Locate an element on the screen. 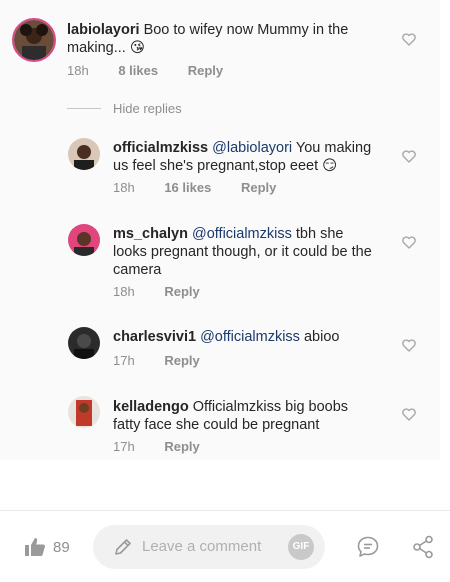 The height and width of the screenshot is (582, 450). comment-meta: 18h 8 likes Reply is located at coordinates (158, 70).